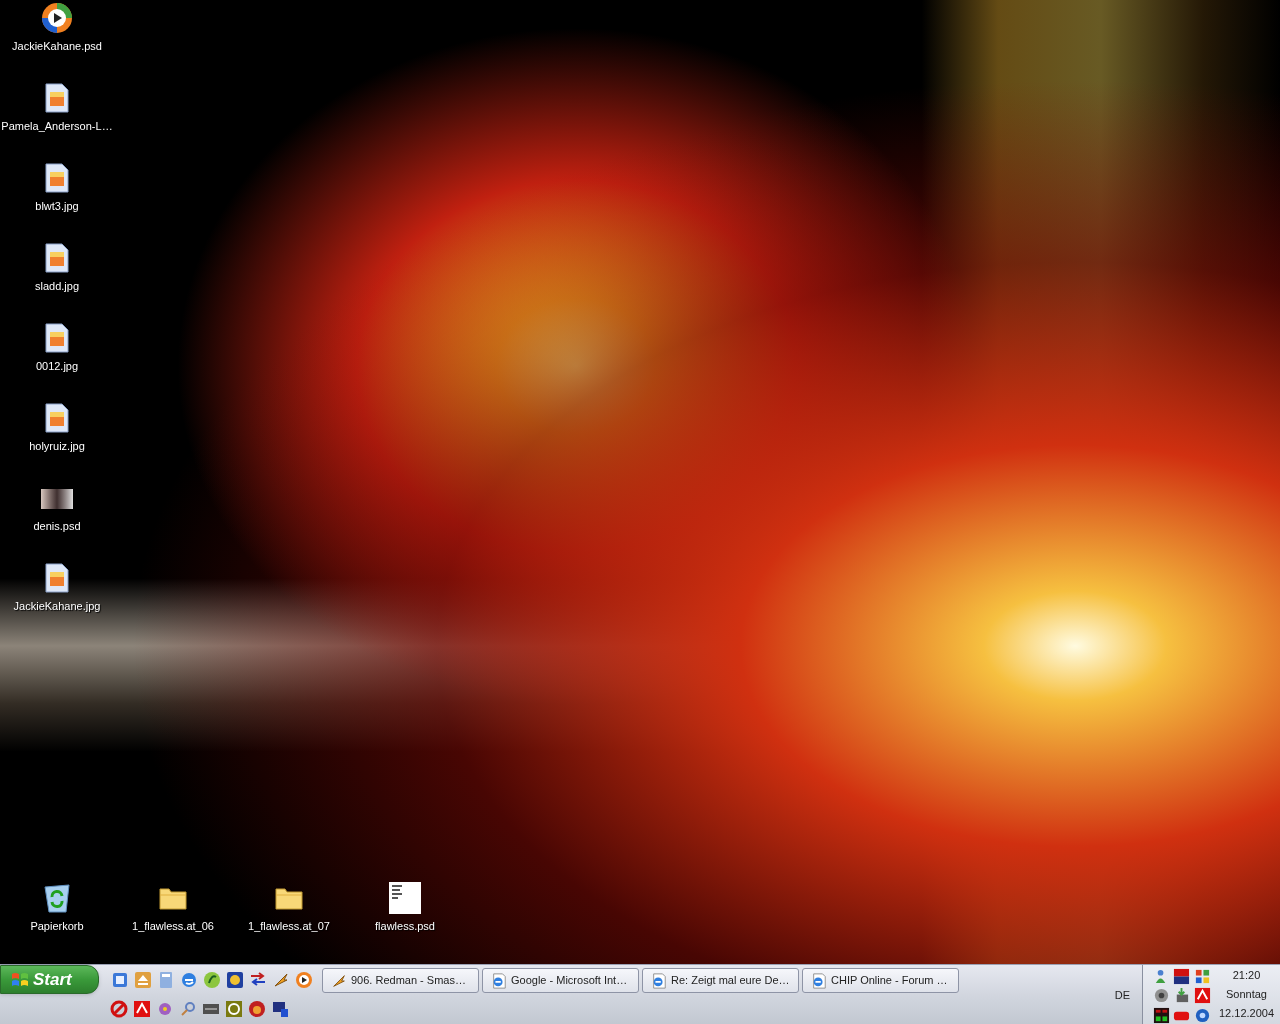  Describe the element at coordinates (1161, 996) in the screenshot. I see `speaker-icon` at that location.